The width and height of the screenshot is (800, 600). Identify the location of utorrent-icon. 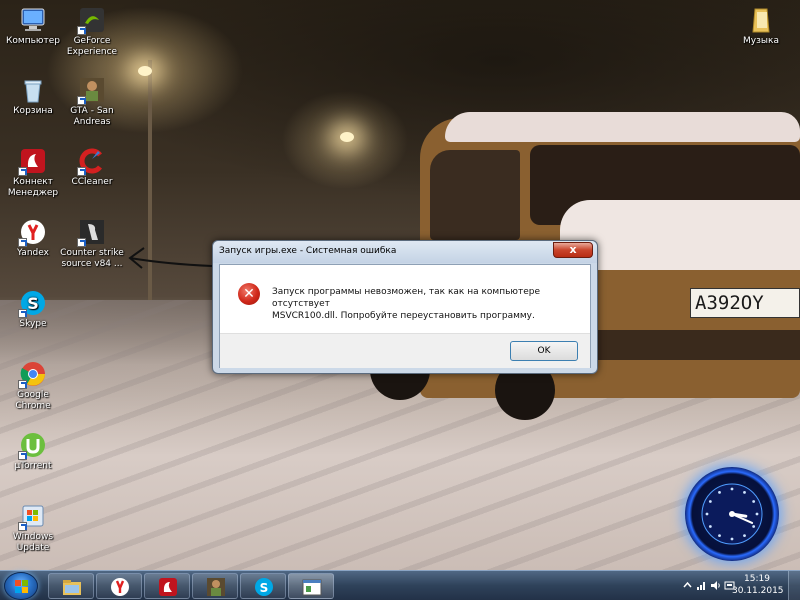
(32, 445).